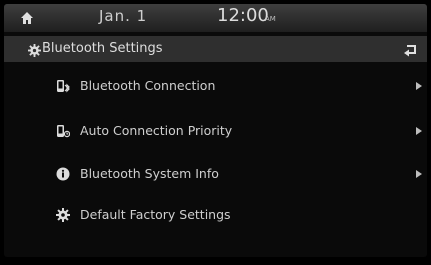 Image resolution: width=431 pixels, height=265 pixels. I want to click on menu-item-label: Default Factory Settings, so click(155, 214).